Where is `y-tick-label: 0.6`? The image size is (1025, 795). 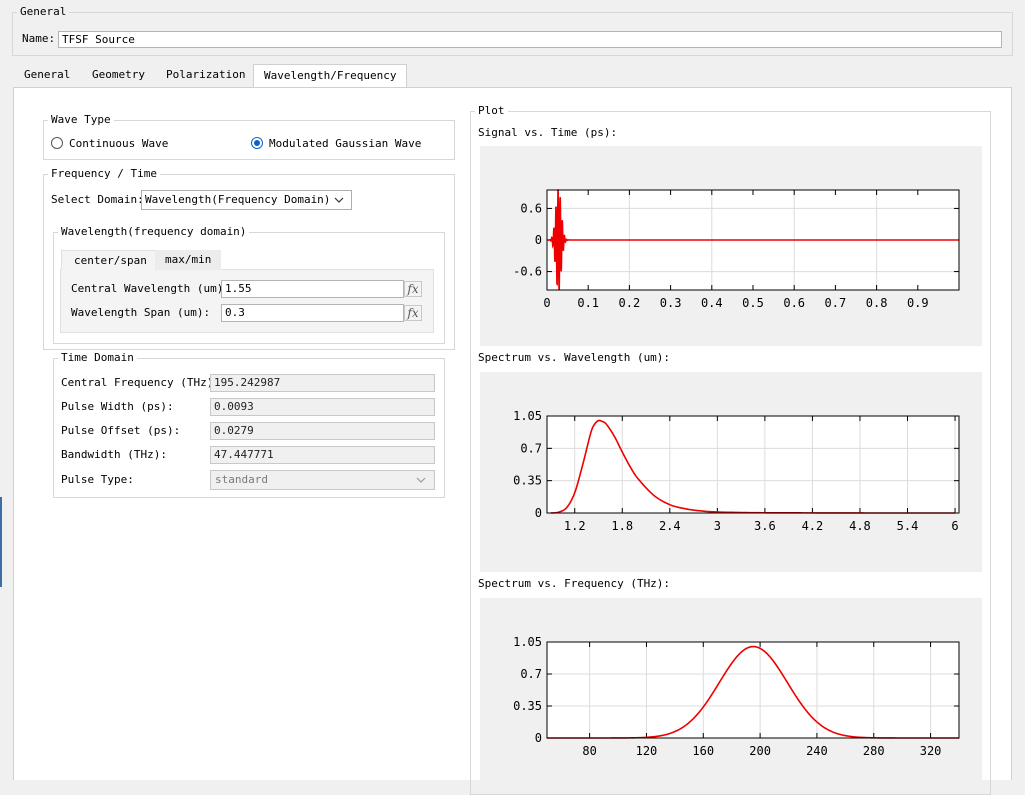 y-tick-label: 0.6 is located at coordinates (531, 208).